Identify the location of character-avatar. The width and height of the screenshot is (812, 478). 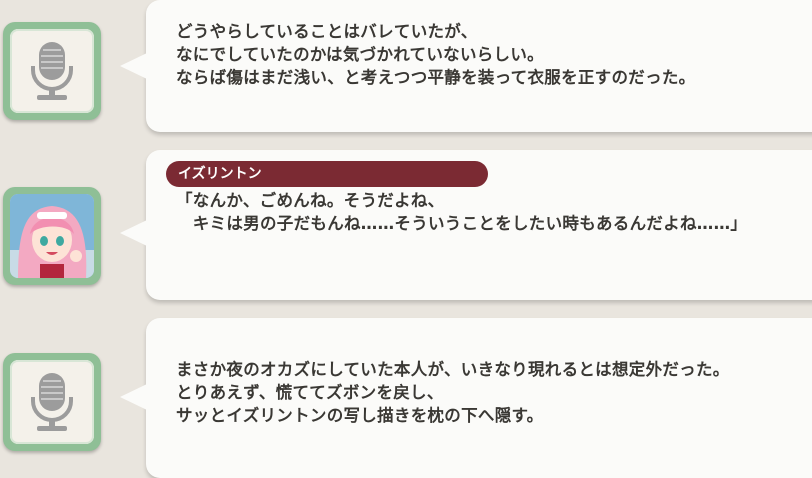
(52, 236).